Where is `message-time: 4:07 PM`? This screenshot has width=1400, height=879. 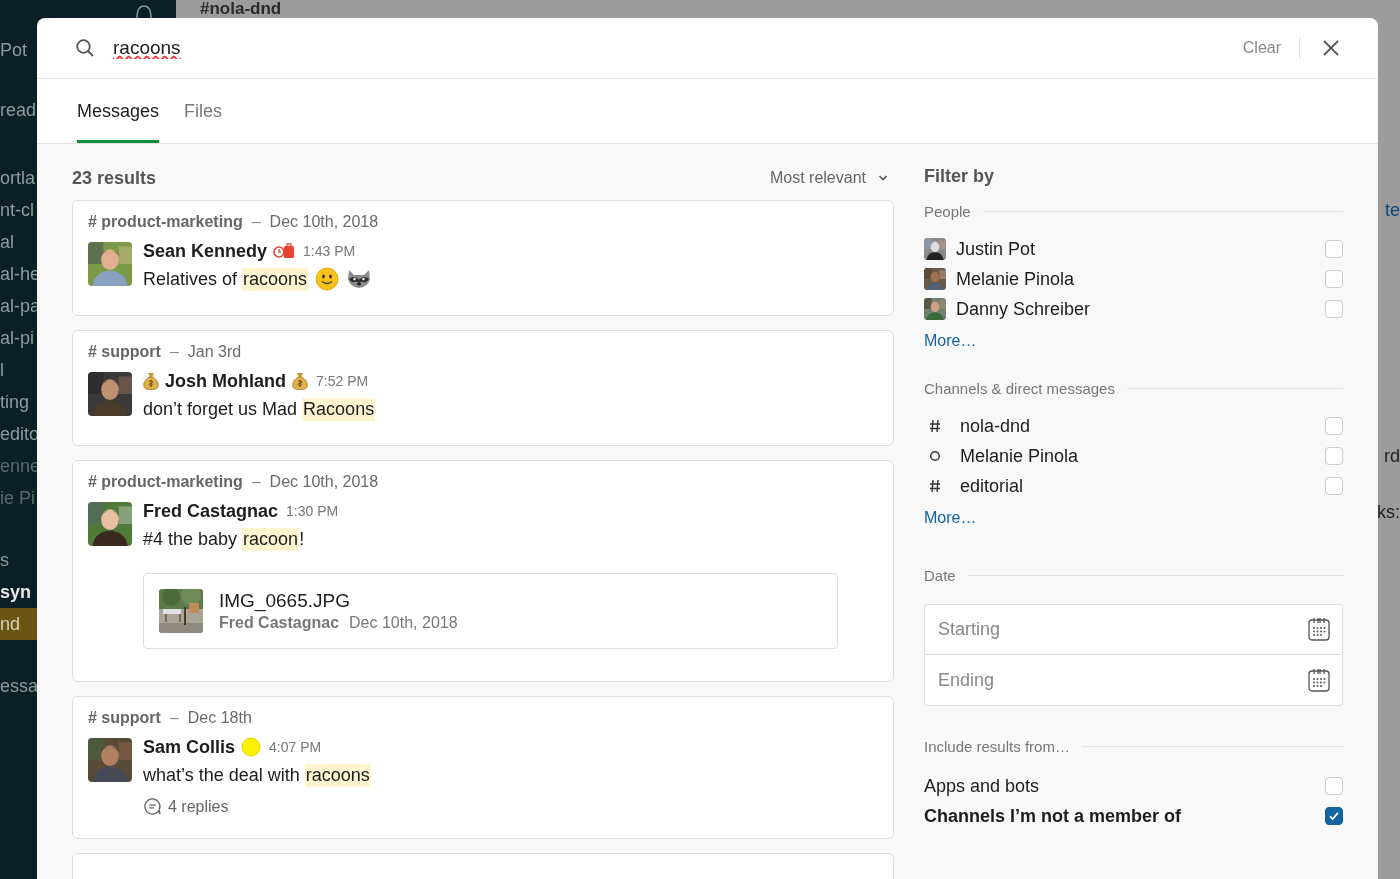 message-time: 4:07 PM is located at coordinates (295, 747).